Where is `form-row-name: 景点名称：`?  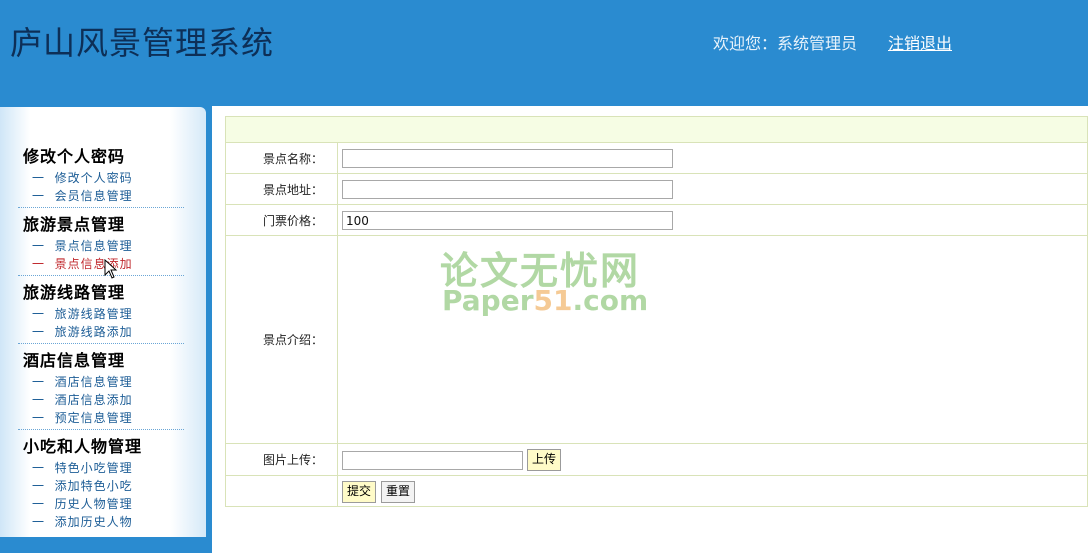
form-row-name: 景点名称： is located at coordinates (656, 158).